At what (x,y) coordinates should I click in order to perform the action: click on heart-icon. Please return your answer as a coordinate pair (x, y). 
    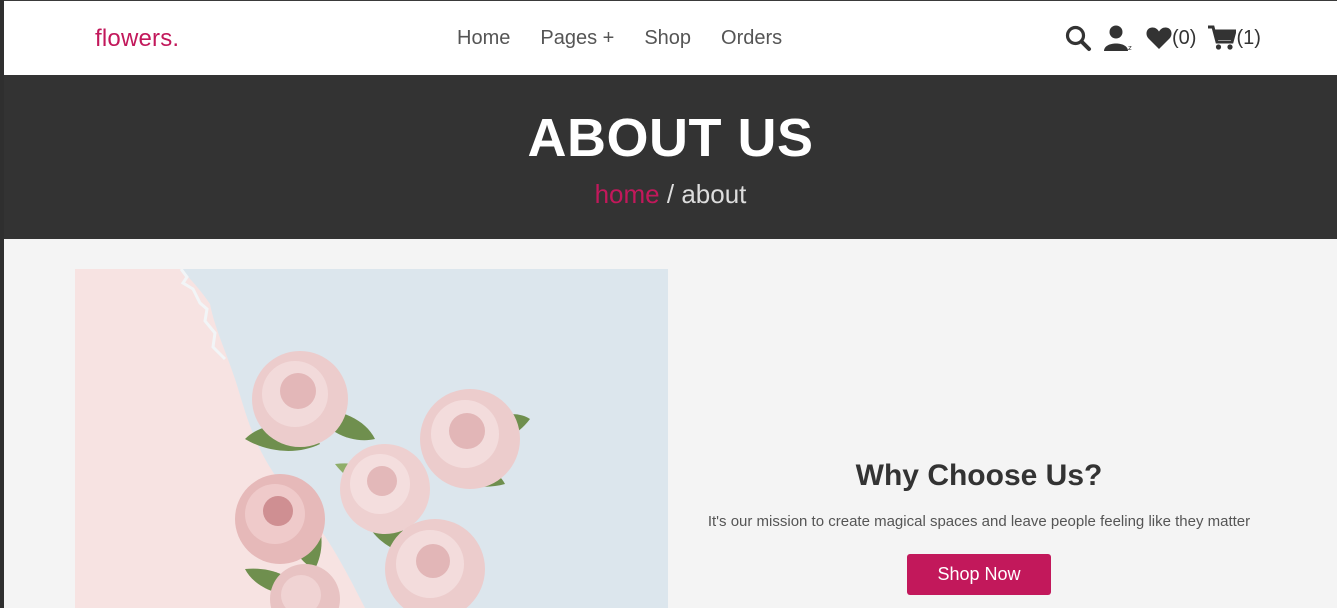
    Looking at the image, I should click on (1159, 38).